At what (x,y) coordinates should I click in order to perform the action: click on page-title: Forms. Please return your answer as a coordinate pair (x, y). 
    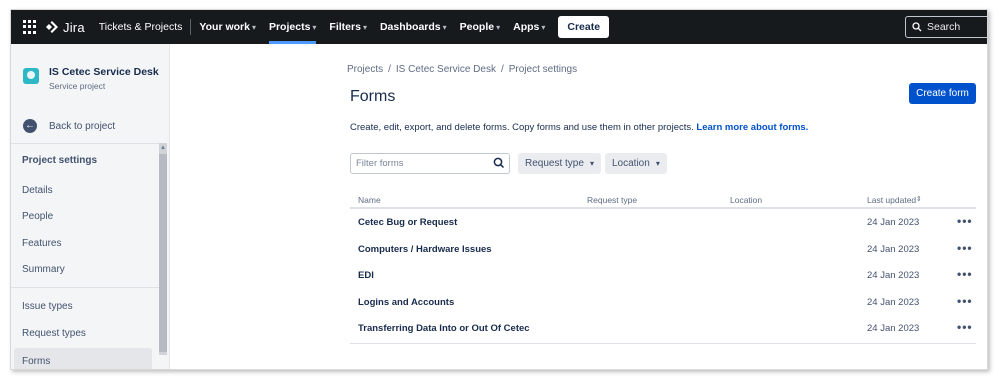
    Looking at the image, I should click on (373, 96).